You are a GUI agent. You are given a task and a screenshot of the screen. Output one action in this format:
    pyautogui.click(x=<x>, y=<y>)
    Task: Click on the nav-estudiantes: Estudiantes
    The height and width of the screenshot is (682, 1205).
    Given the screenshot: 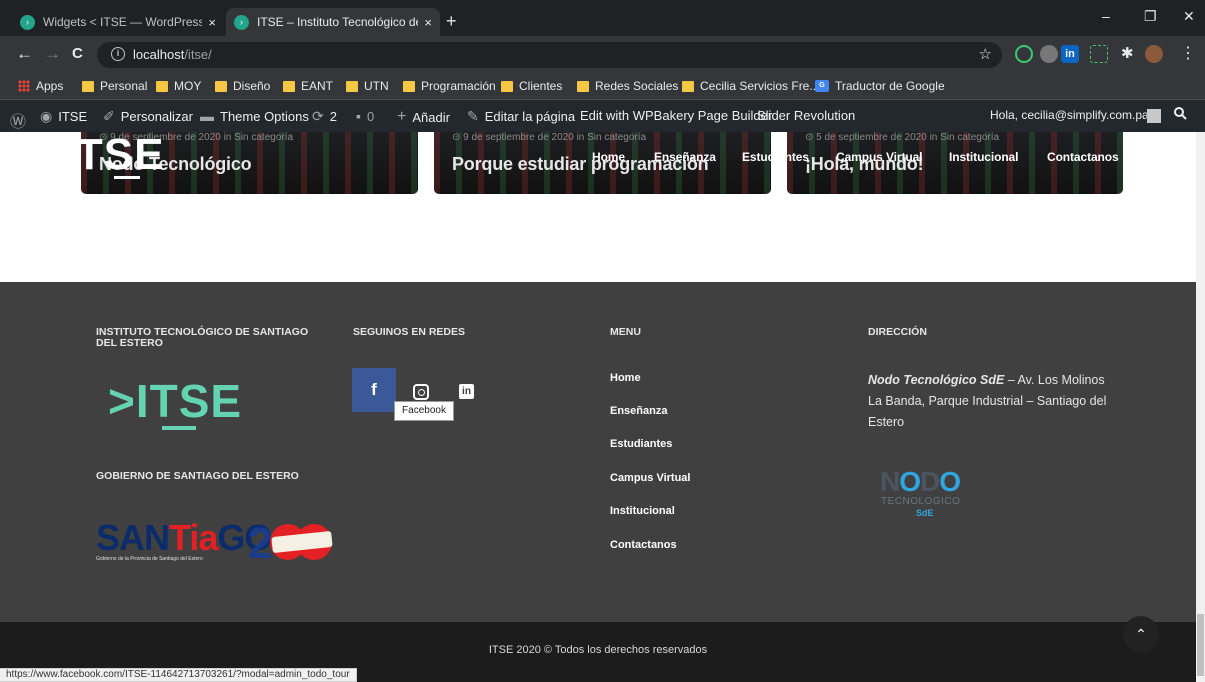 What is the action you would take?
    pyautogui.click(x=775, y=157)
    